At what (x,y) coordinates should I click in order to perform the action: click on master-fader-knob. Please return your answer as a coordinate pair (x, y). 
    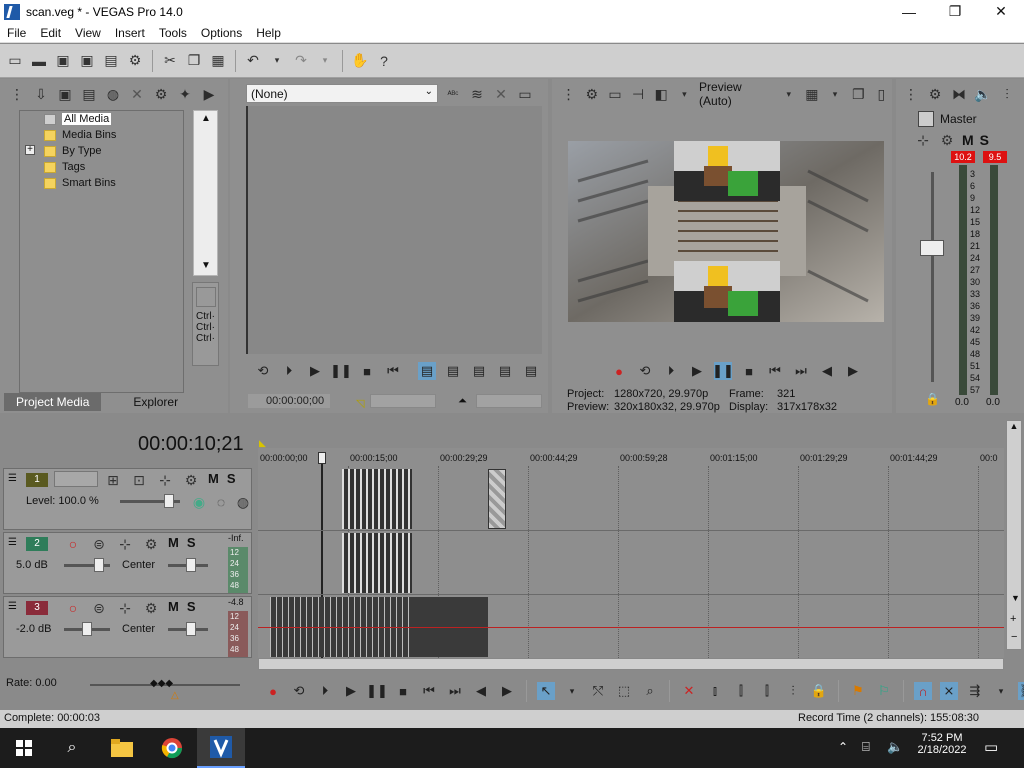
    Looking at the image, I should click on (932, 248).